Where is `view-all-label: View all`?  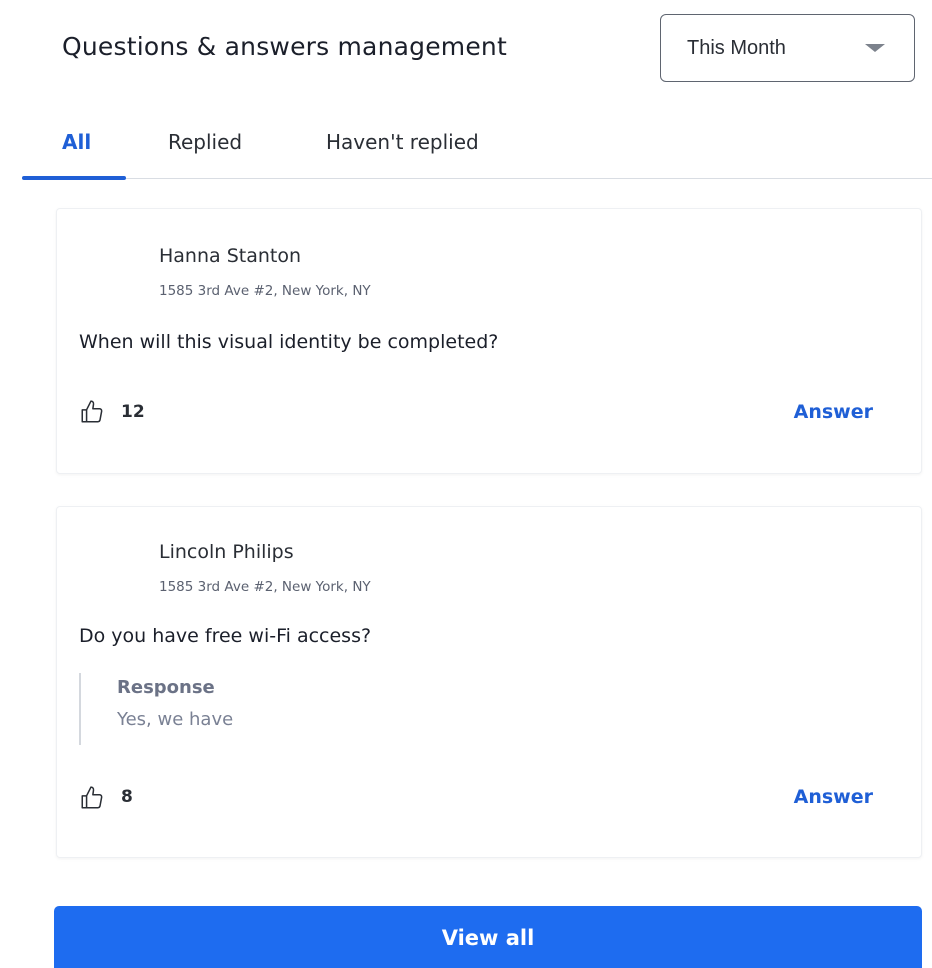
view-all-label: View all is located at coordinates (488, 938).